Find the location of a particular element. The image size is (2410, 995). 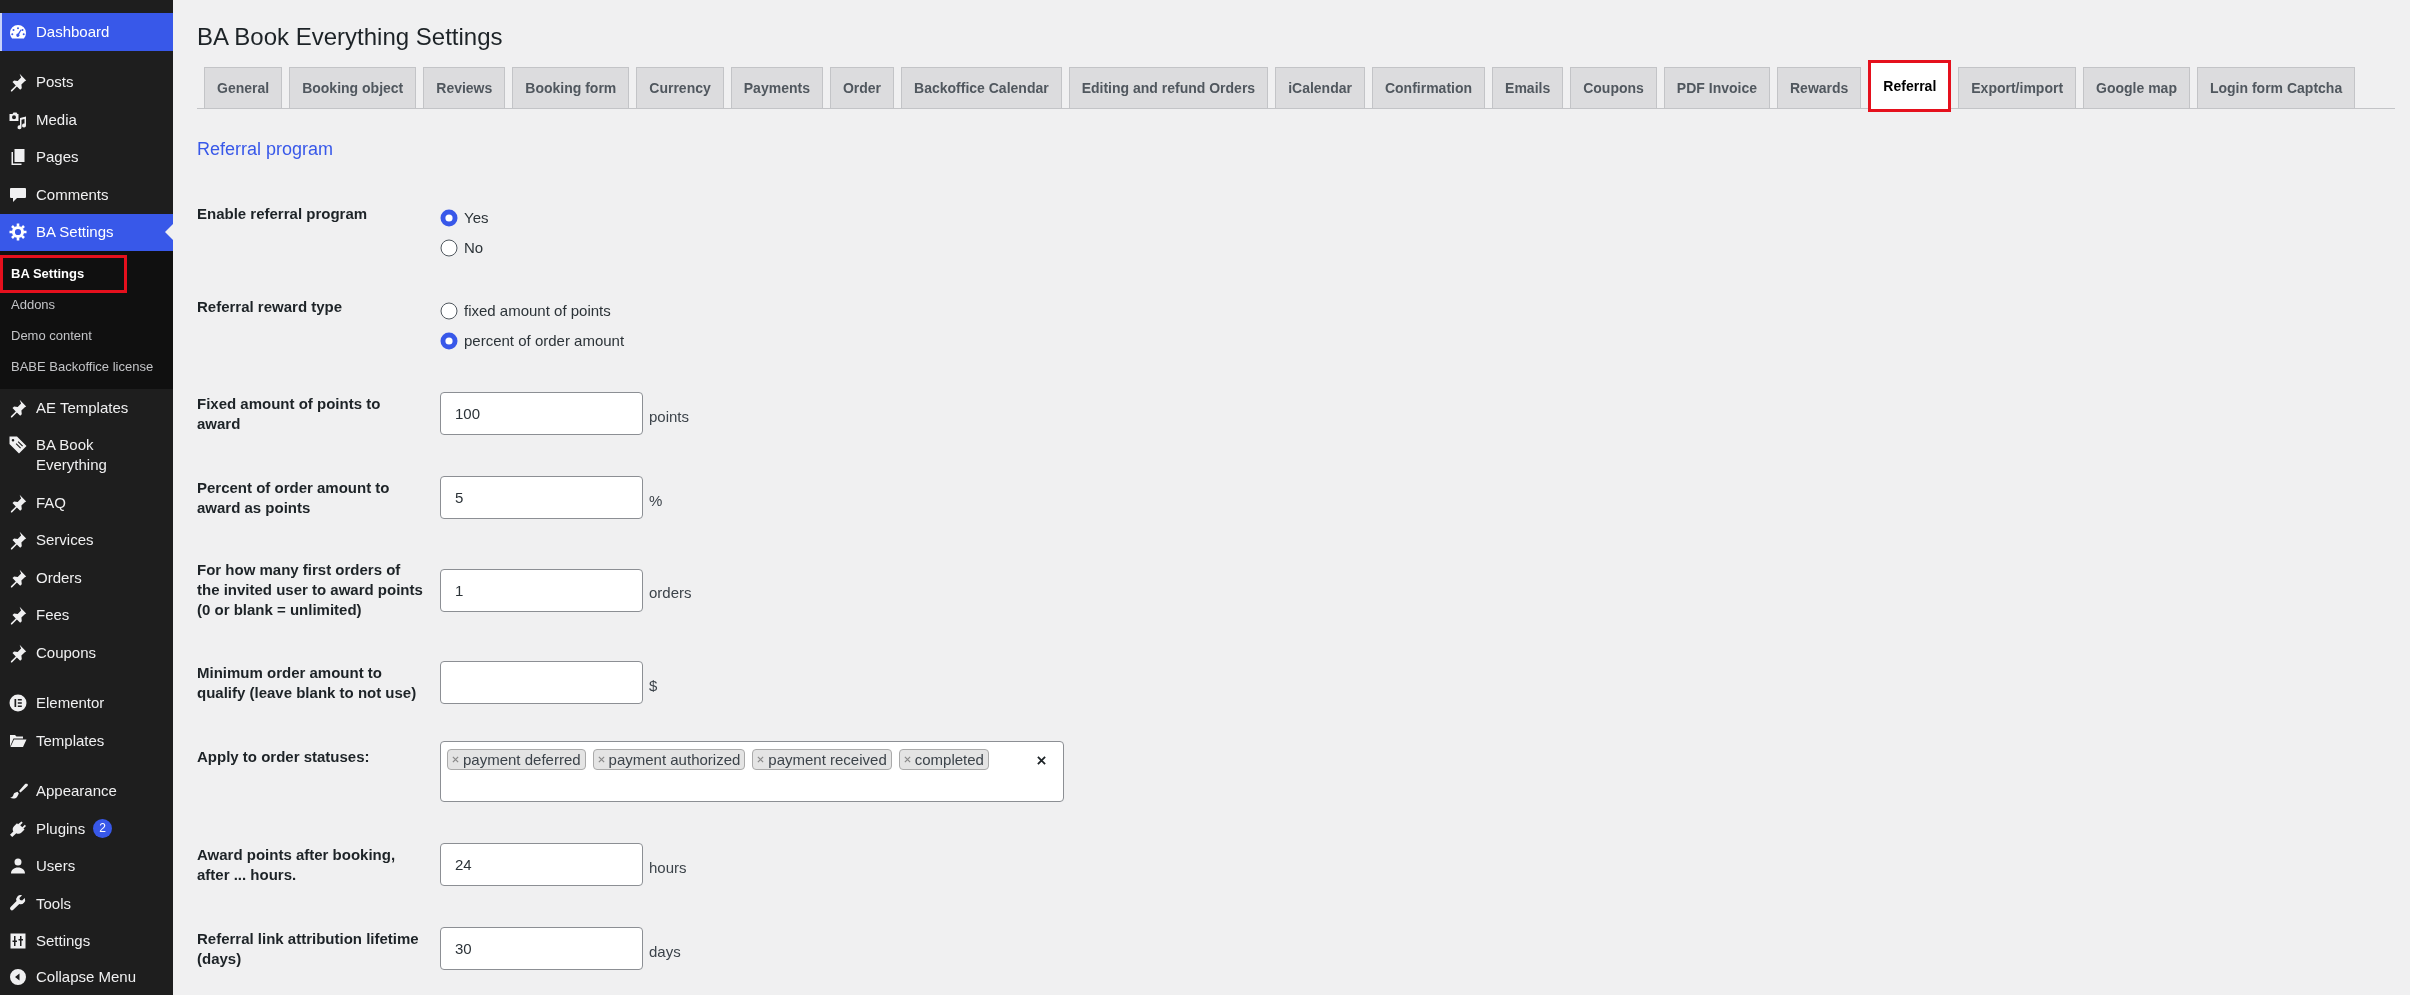

submenu-item: Addons is located at coordinates (28, 304).